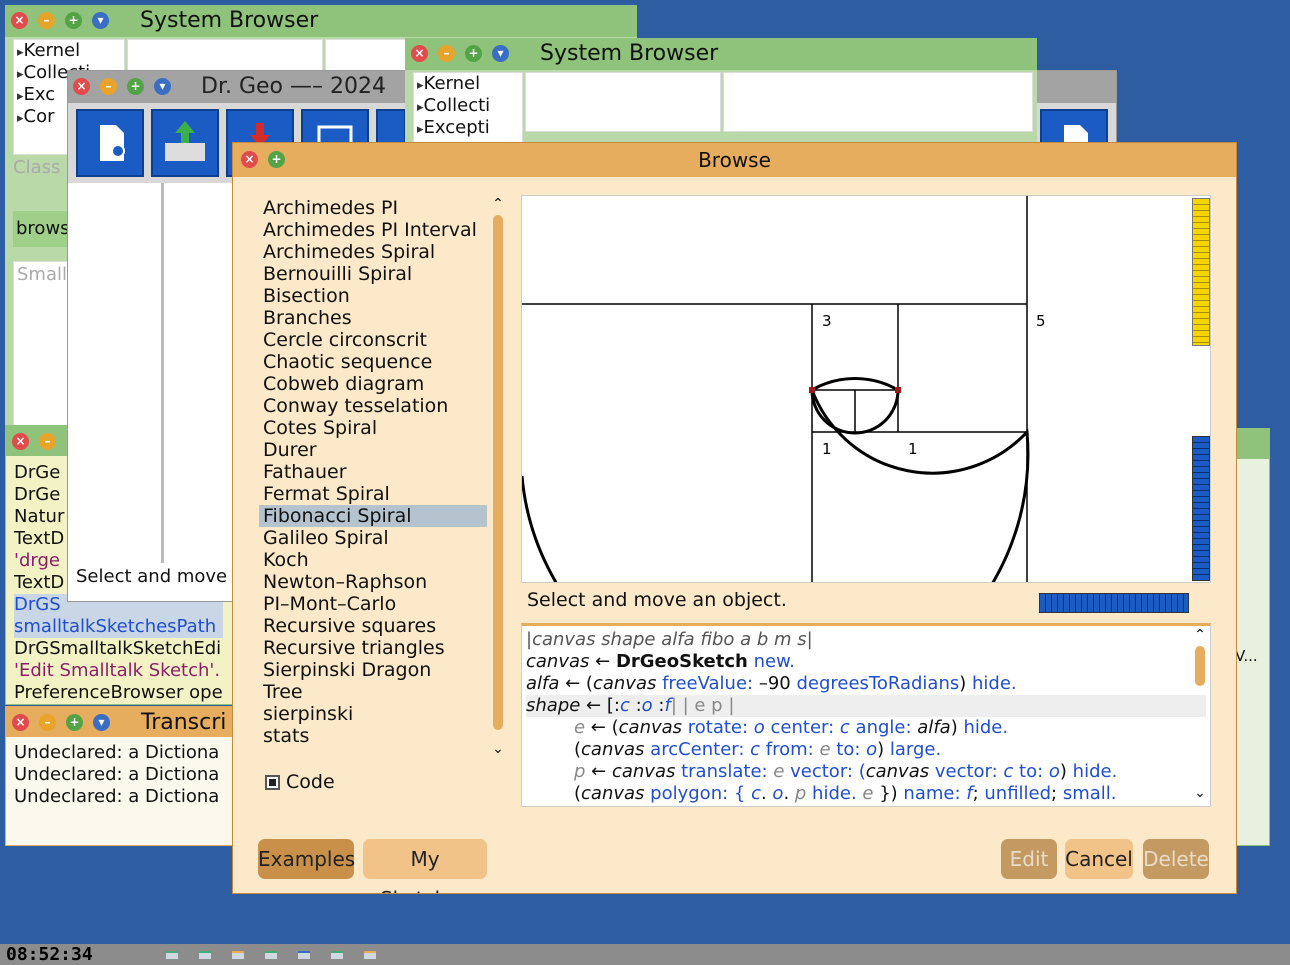 The width and height of the screenshot is (1290, 965). What do you see at coordinates (373, 736) in the screenshot?
I see `list-item: stats` at bounding box center [373, 736].